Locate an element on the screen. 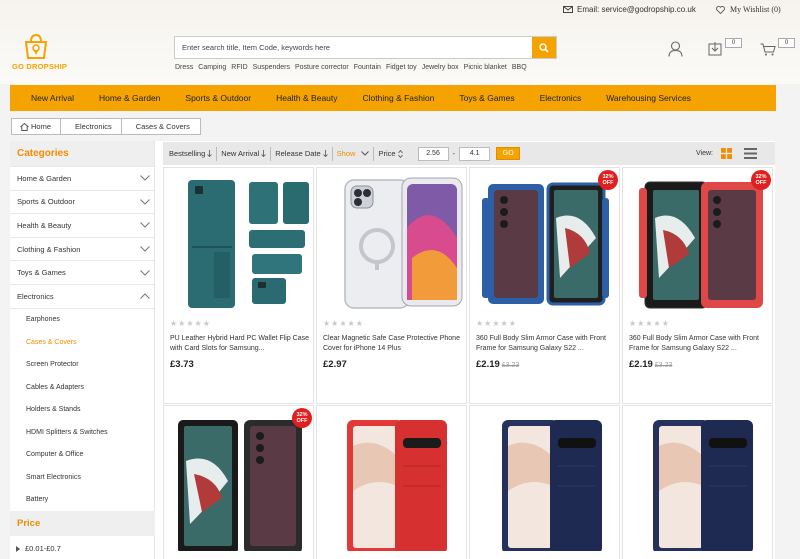 Image resolution: width=800 pixels, height=559 pixels. sort-arrow-icon is located at coordinates (325, 153).